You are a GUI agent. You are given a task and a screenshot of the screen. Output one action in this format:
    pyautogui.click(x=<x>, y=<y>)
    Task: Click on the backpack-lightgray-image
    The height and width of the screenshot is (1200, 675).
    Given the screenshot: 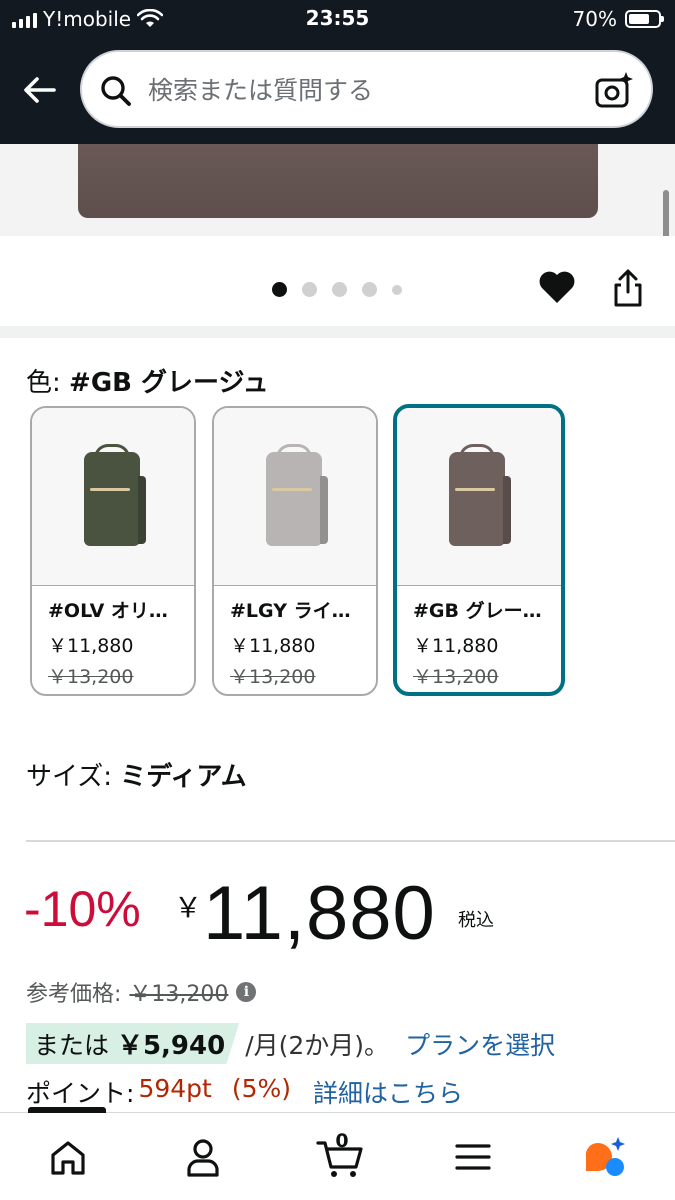 What is the action you would take?
    pyautogui.click(x=297, y=495)
    